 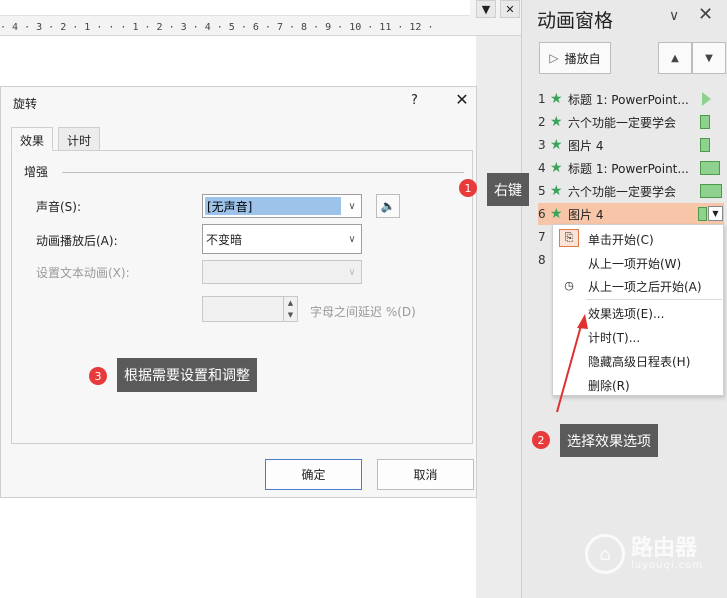 I want to click on step-callout: 根据需要设置和调整, so click(x=187, y=375).